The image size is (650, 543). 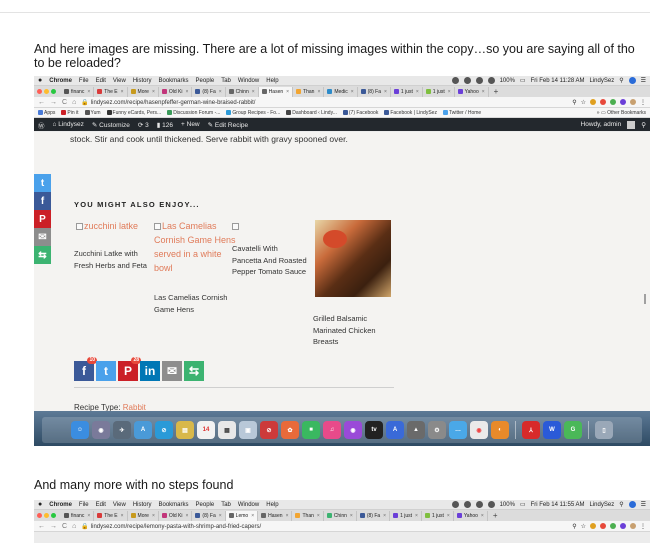 I want to click on close-window-icon, so click(x=39, y=515).